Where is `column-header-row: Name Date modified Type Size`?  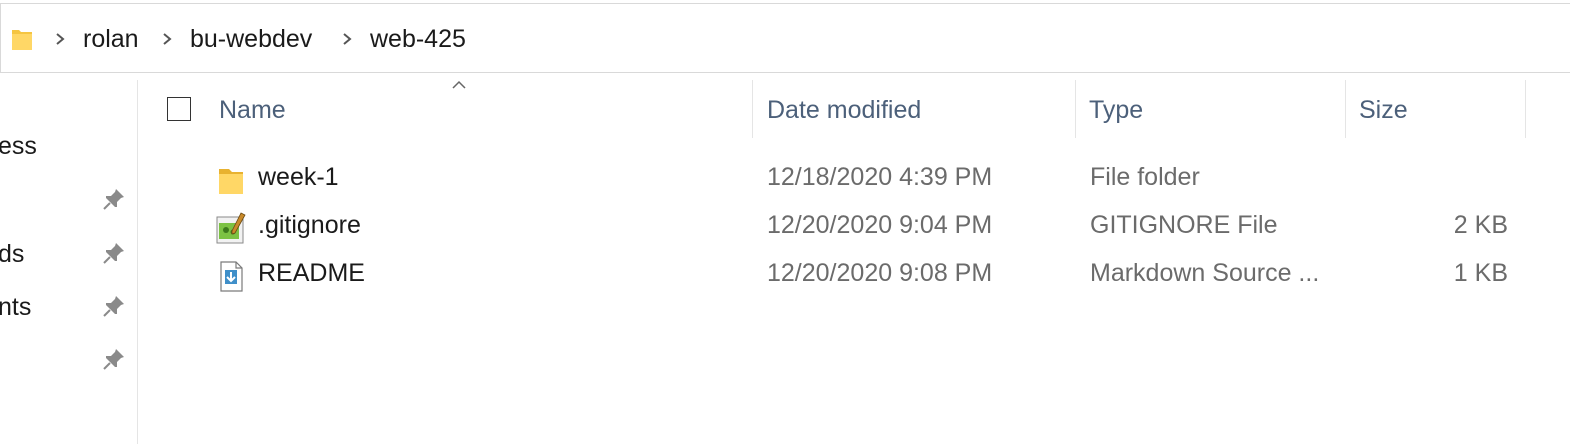 column-header-row: Name Date modified Type Size is located at coordinates (854, 112).